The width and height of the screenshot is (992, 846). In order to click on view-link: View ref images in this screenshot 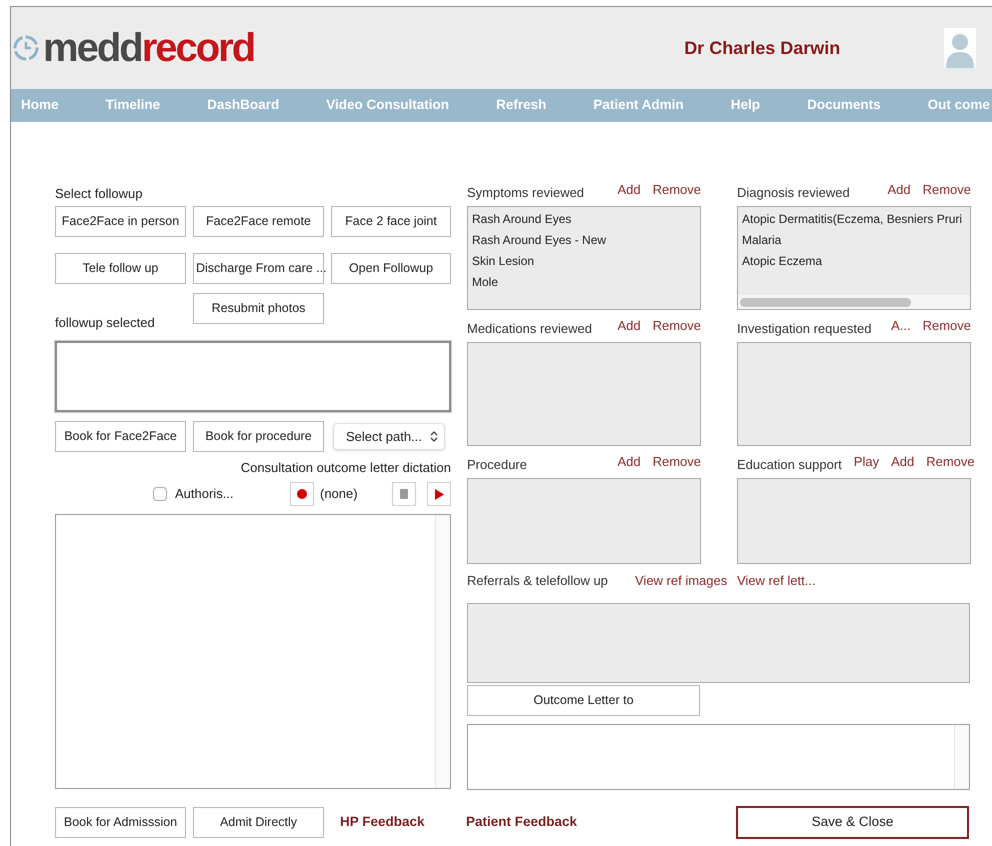, I will do `click(686, 581)`.